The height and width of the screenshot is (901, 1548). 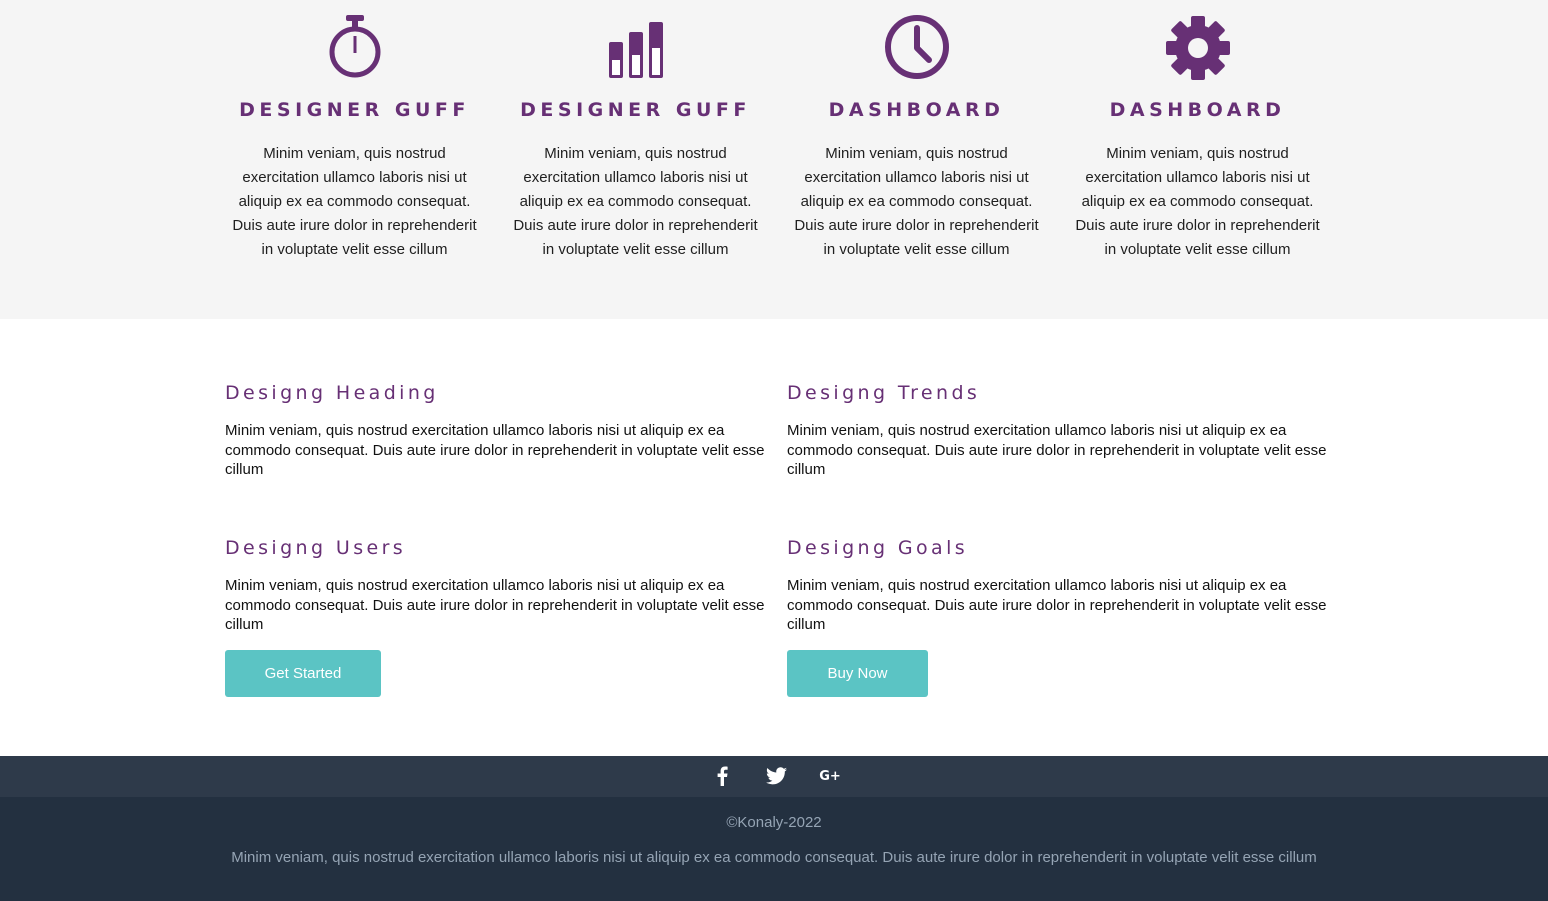 What do you see at coordinates (316, 548) in the screenshot?
I see `block-heading: Designg Users` at bounding box center [316, 548].